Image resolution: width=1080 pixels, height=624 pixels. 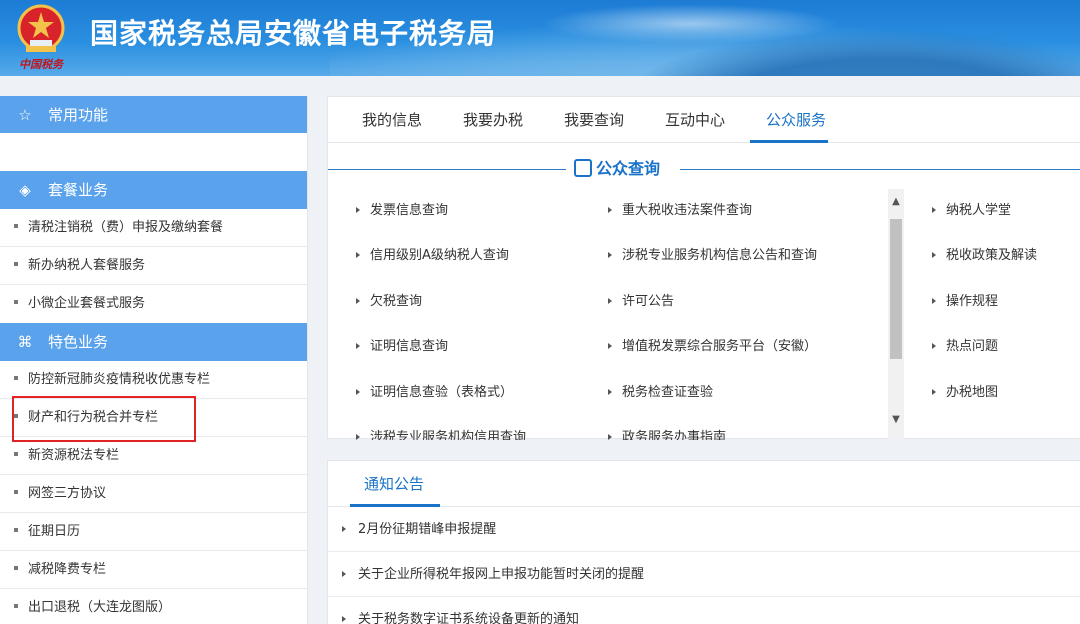 I want to click on notice-item-label: 2月份征期错峰申报提醒, so click(x=427, y=529).